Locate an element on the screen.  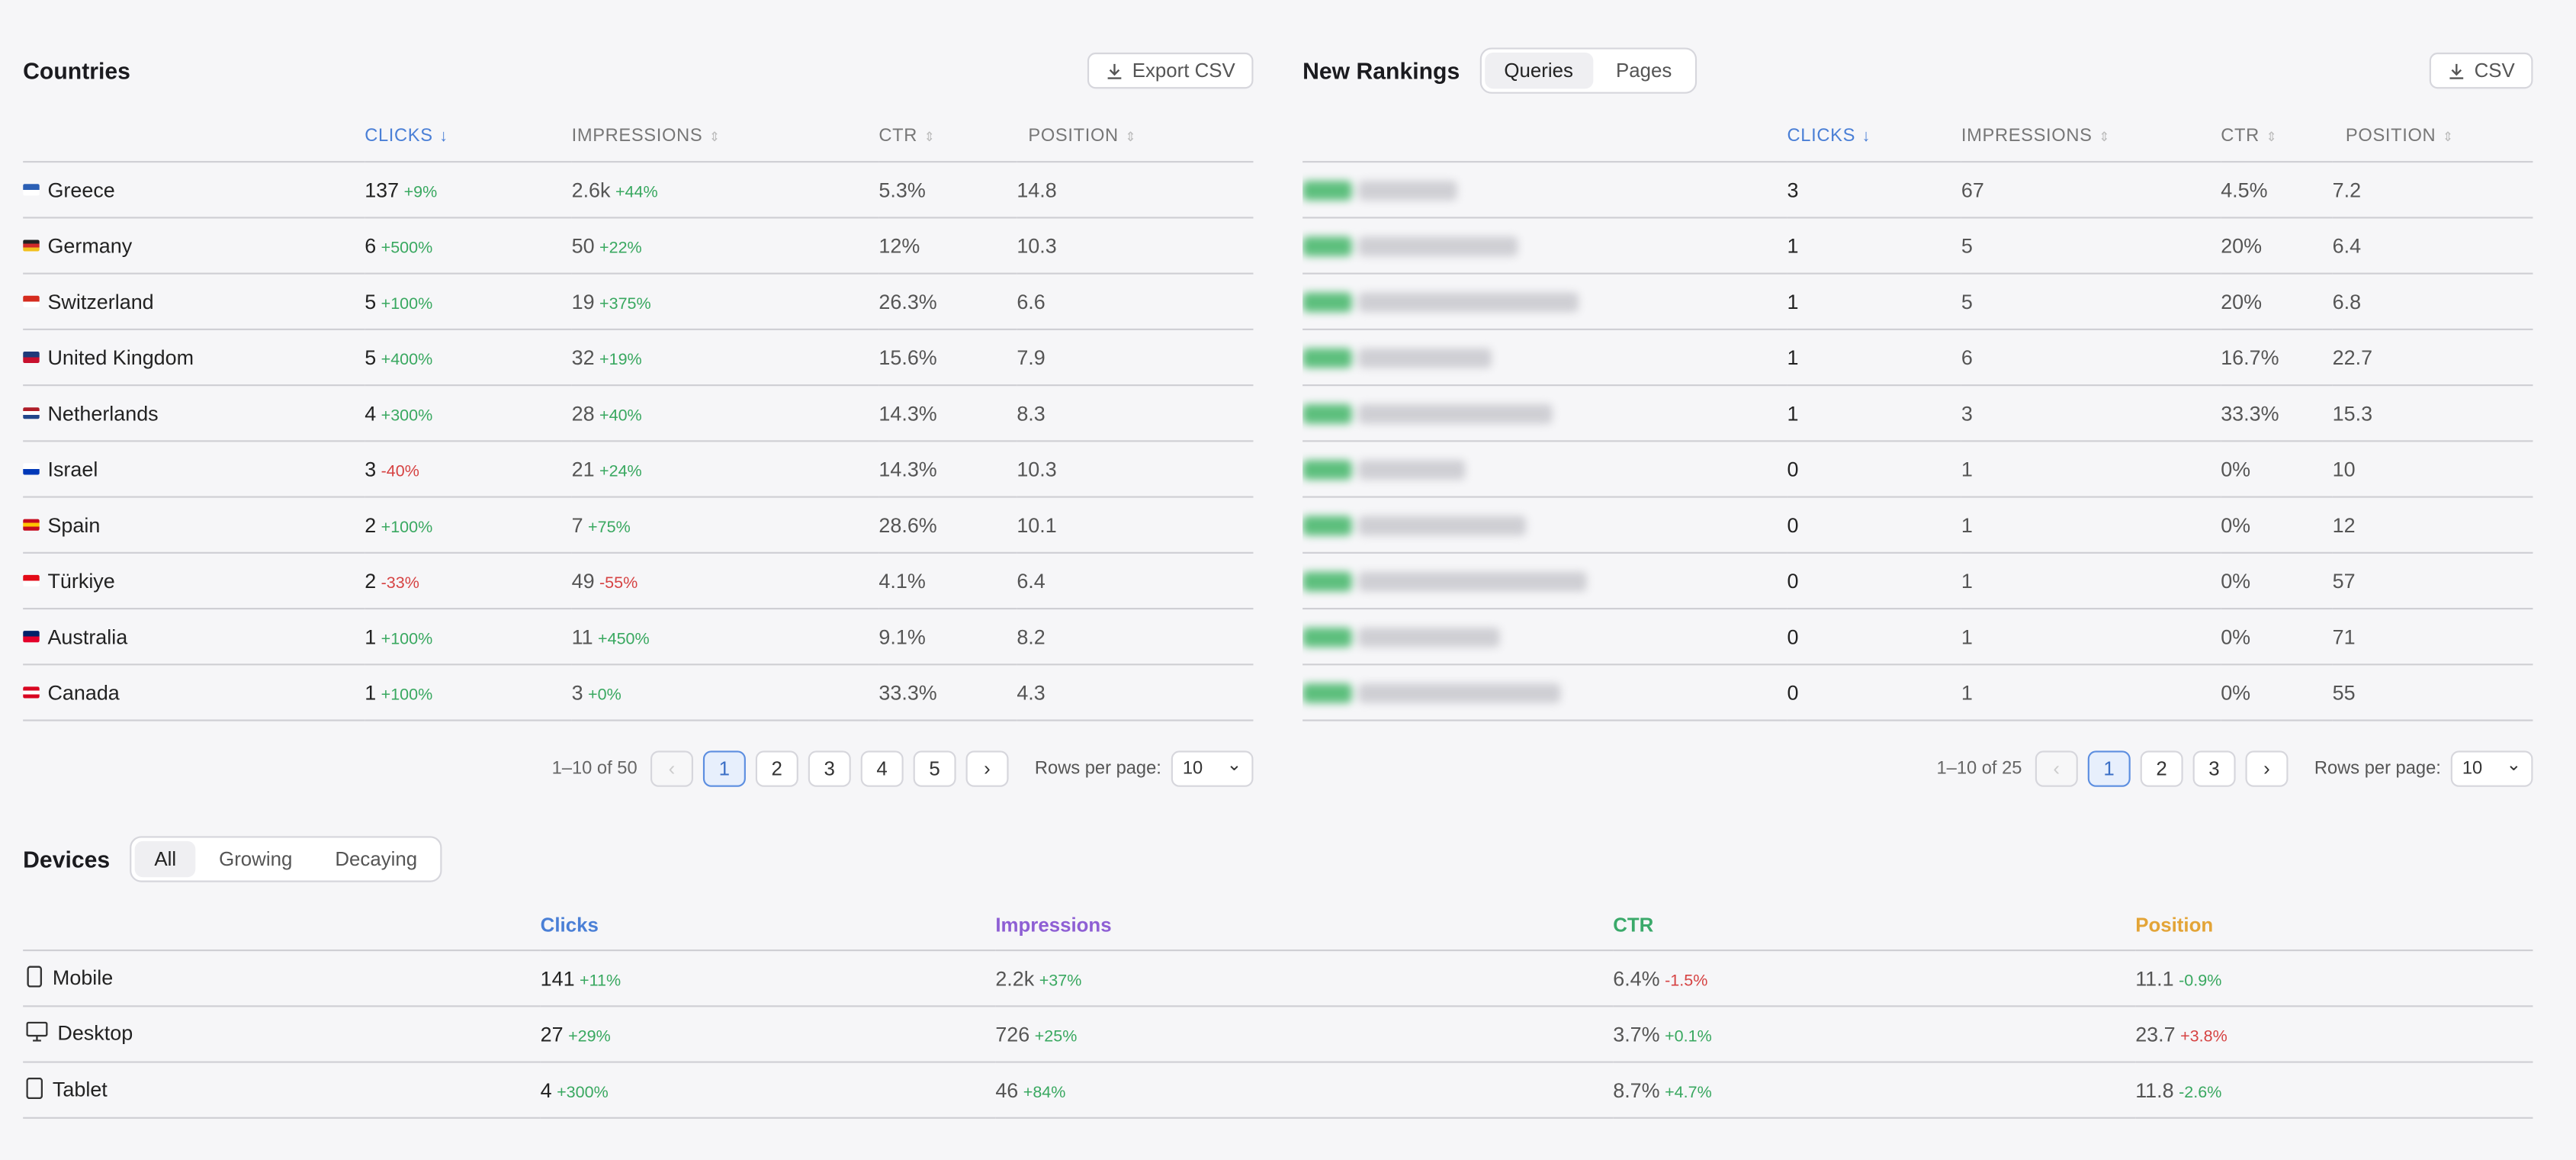
ctr-cell: 4.1% is located at coordinates (947, 581).